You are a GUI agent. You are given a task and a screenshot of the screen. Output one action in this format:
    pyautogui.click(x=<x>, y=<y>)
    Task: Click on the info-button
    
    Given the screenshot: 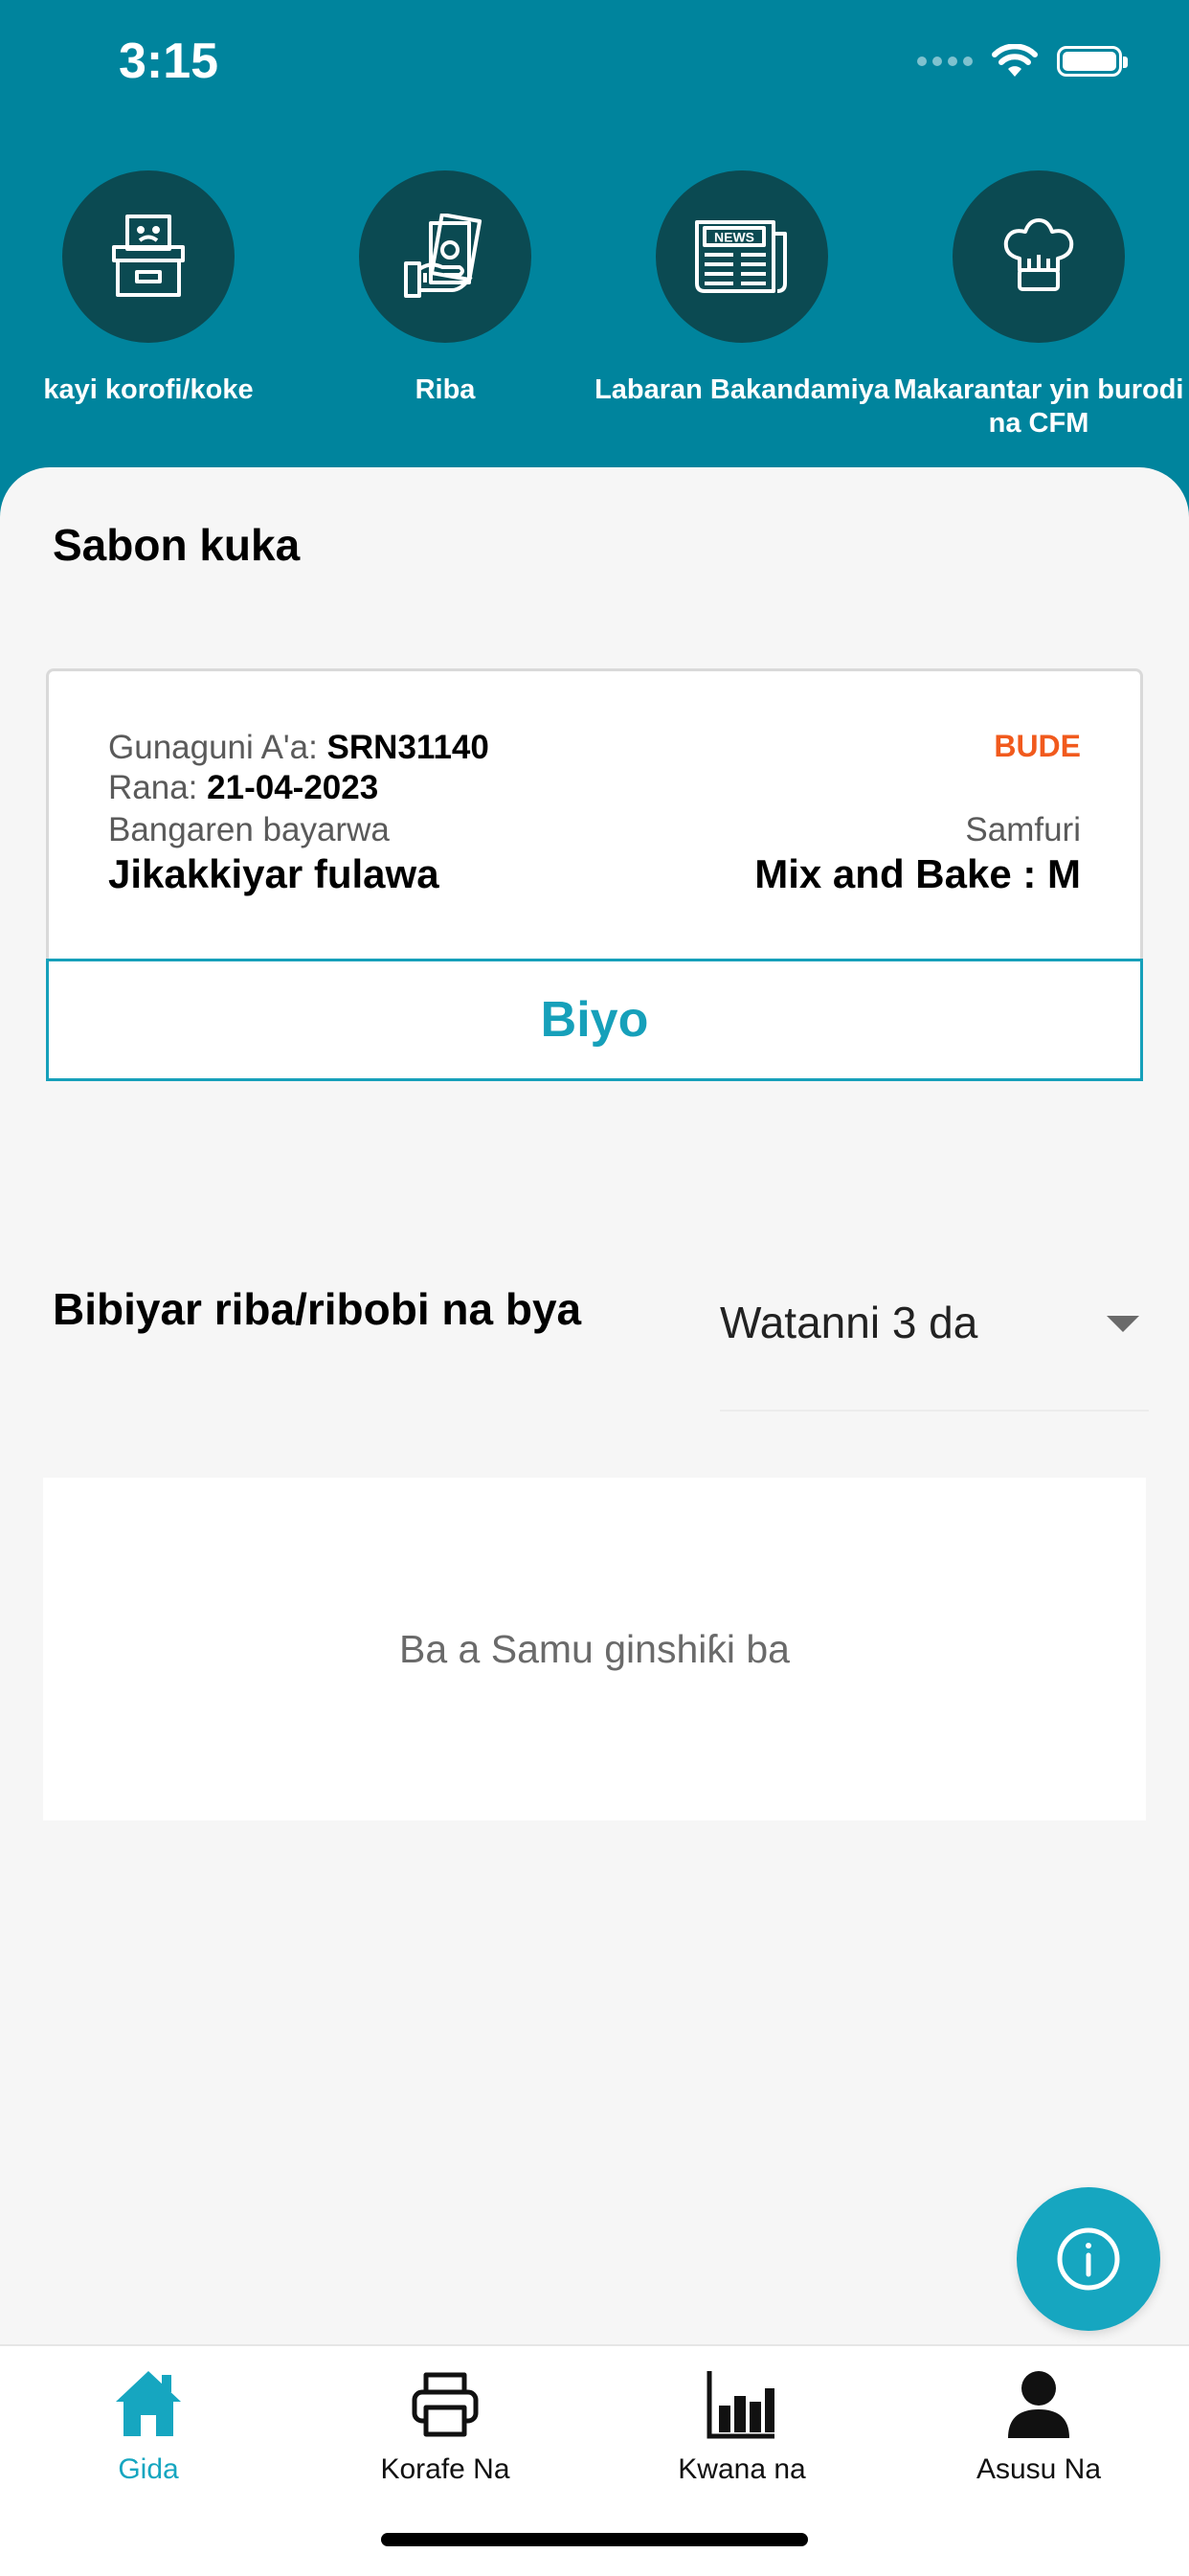 What is the action you would take?
    pyautogui.click(x=1088, y=2259)
    